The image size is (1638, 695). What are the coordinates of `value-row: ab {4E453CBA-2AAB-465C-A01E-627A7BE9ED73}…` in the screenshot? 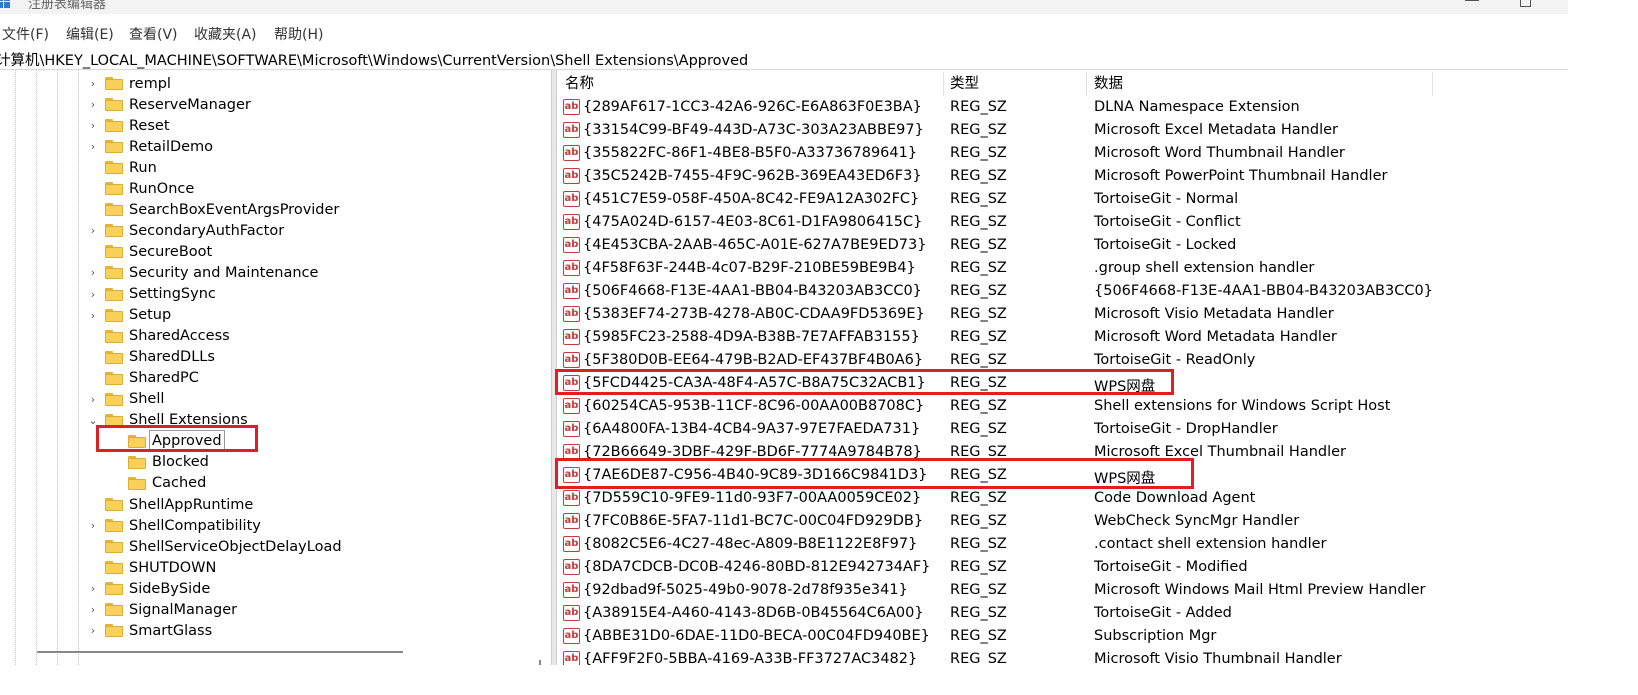 It's located at (1062, 246).